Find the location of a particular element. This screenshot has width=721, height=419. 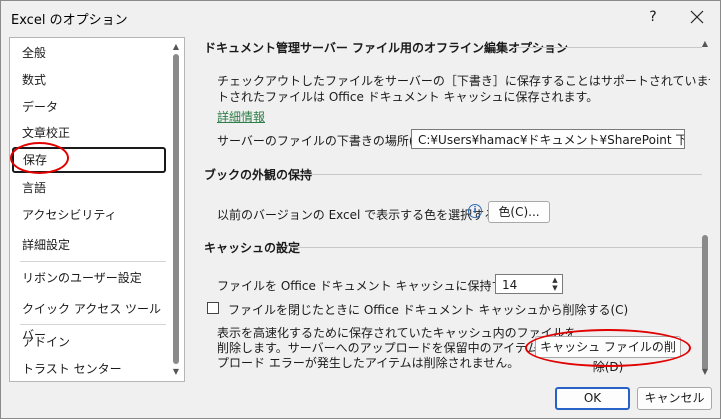

settings-scrollbar: ▲ ▼ is located at coordinates (705, 208).